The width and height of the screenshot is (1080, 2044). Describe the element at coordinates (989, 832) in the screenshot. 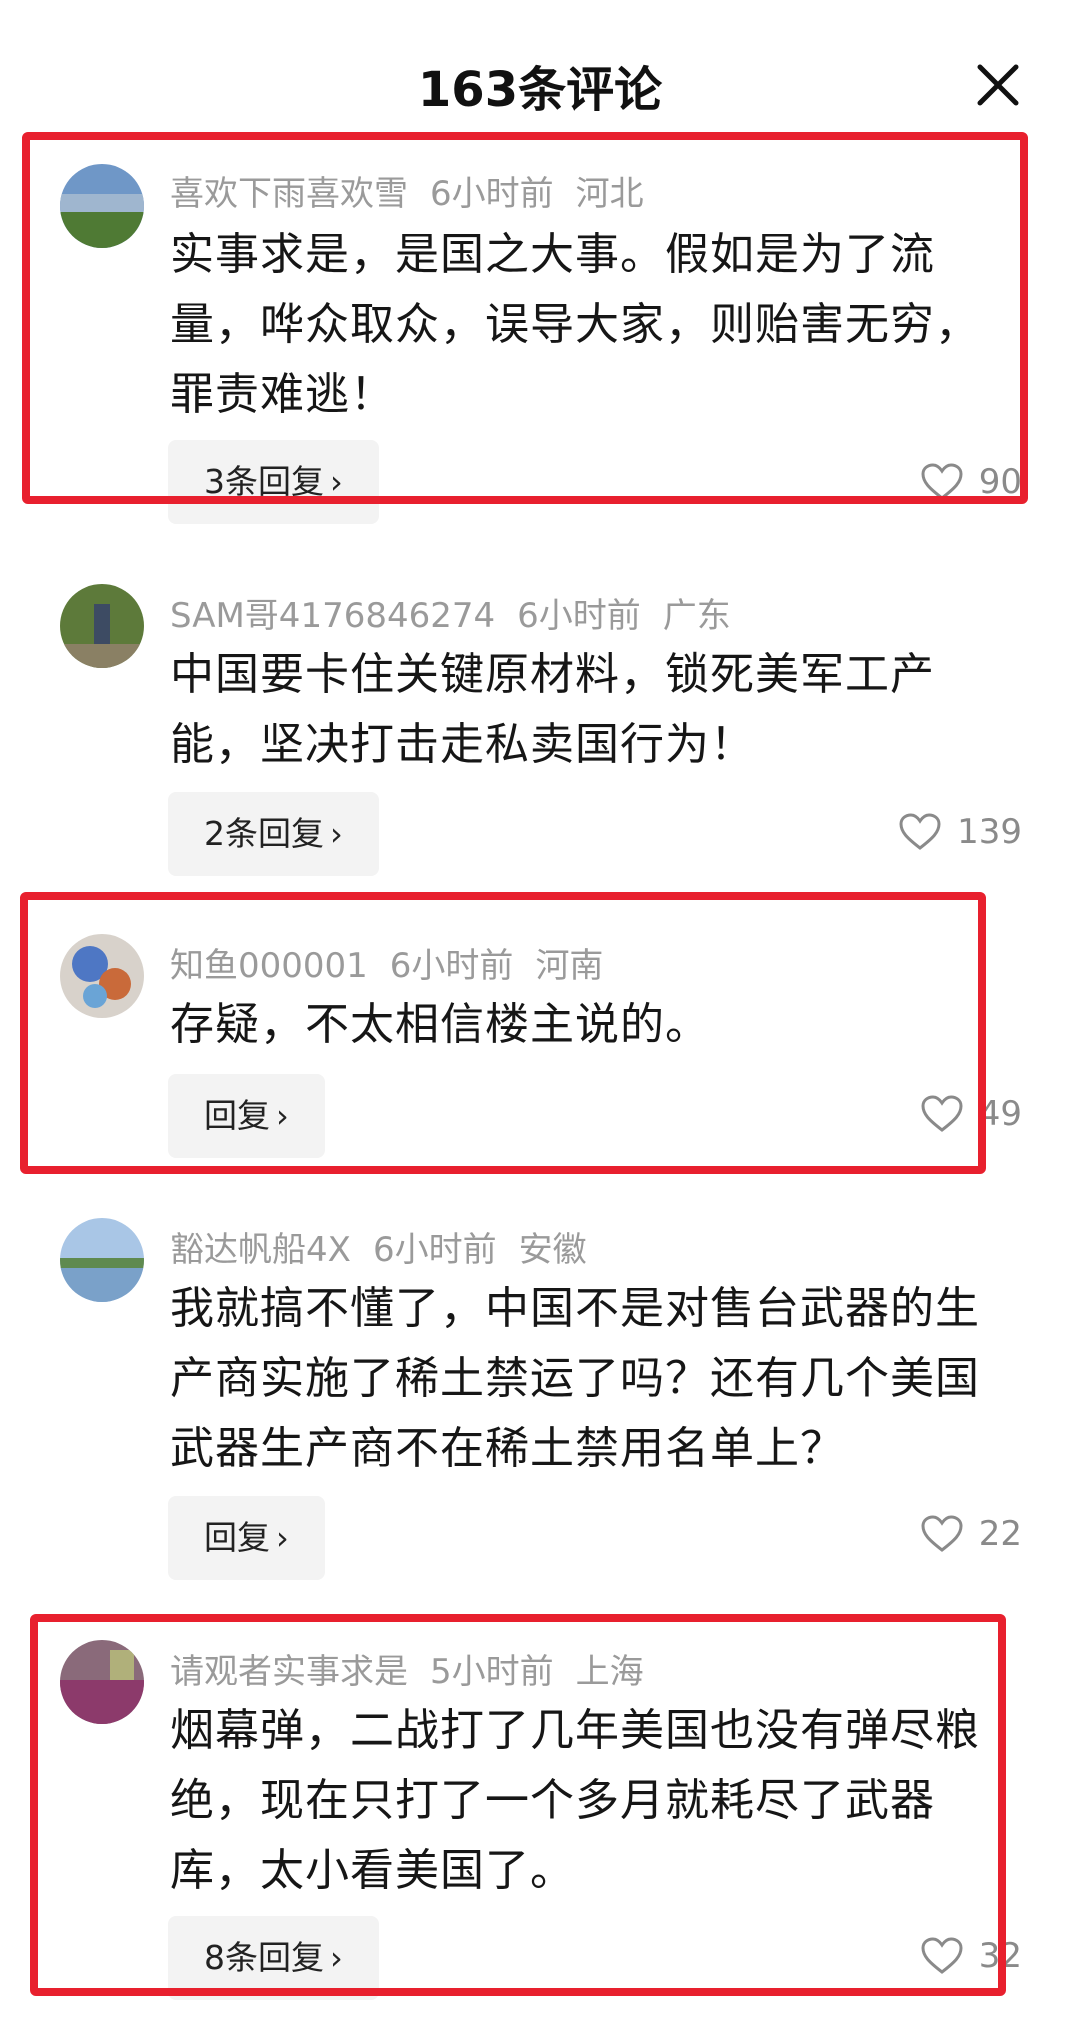

I see `like-count: 139` at that location.